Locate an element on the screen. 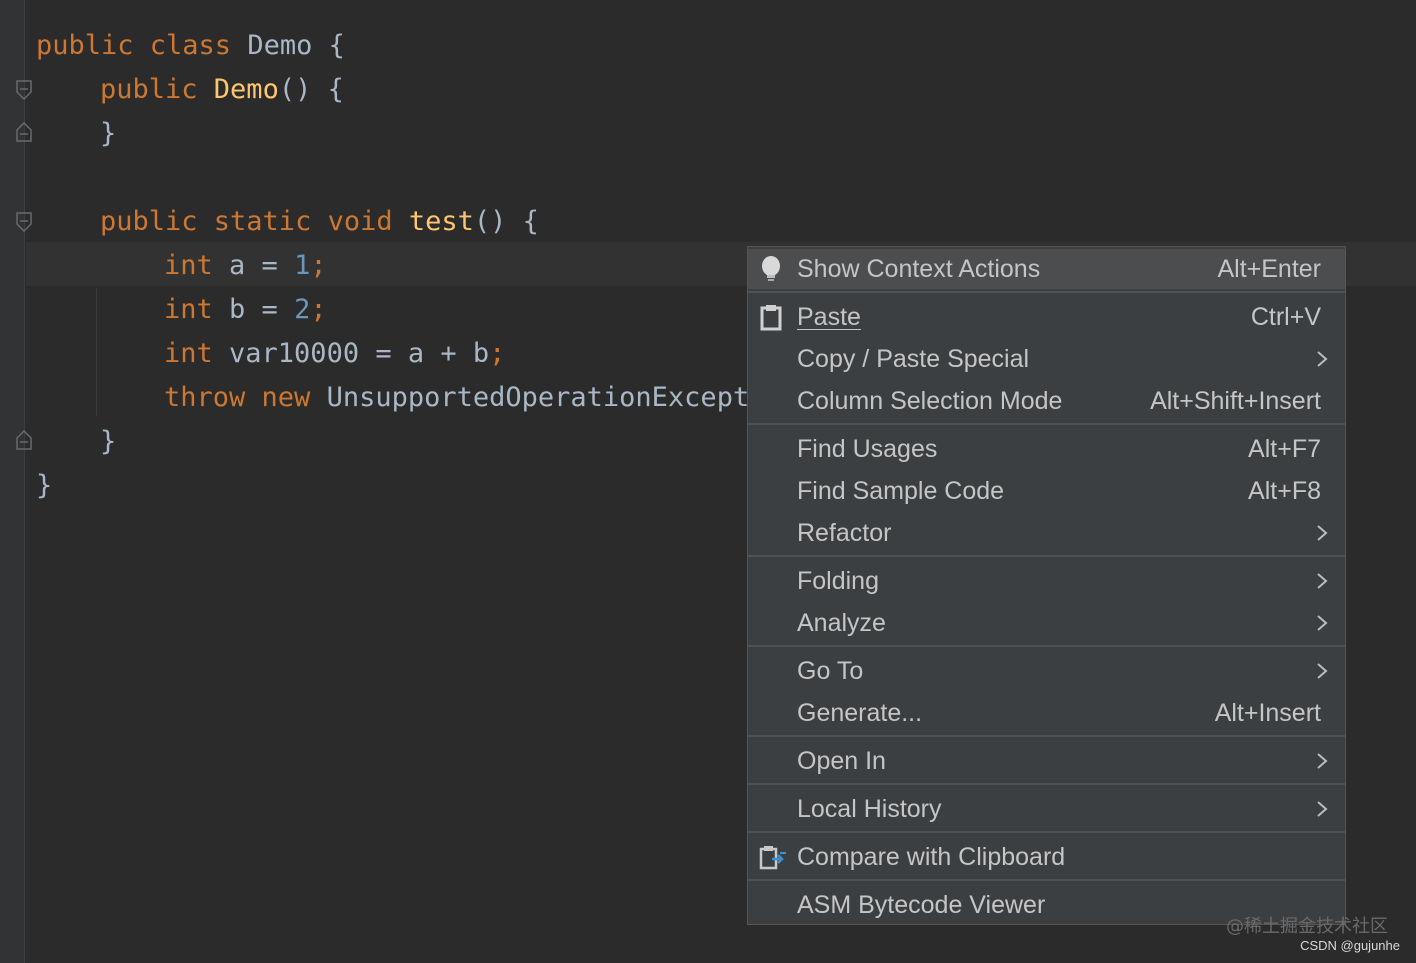 This screenshot has height=963, width=1416. menu-item-generate: Generate... Alt+Insert is located at coordinates (1046, 713).